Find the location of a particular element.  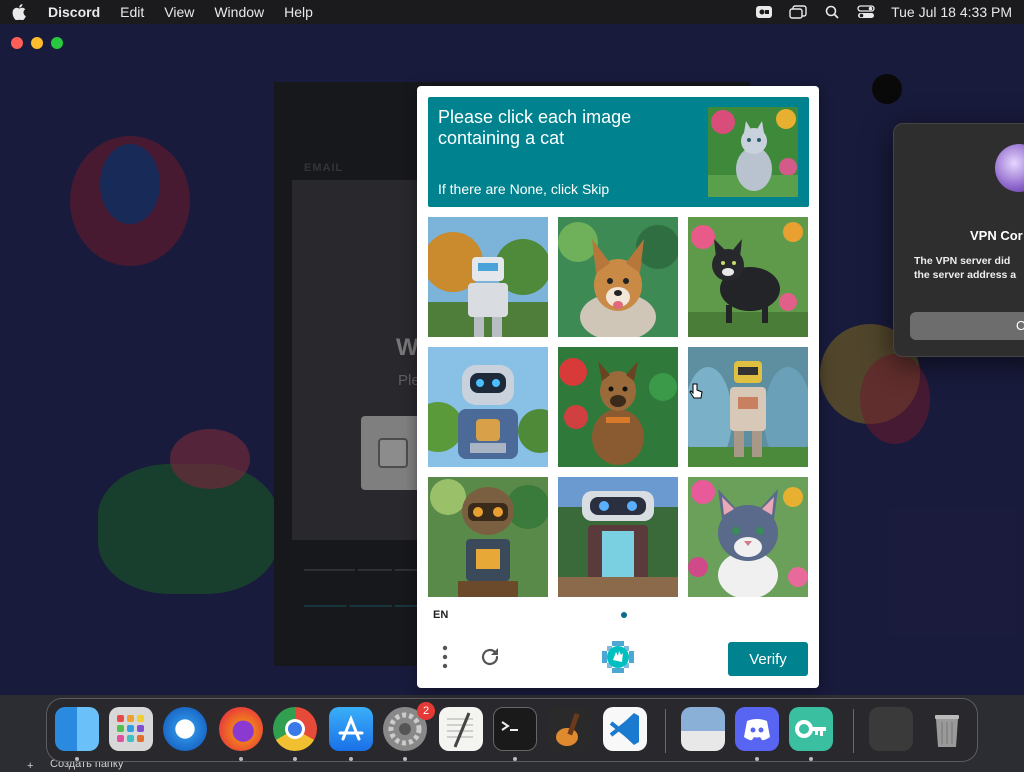

dock-passwords-icon is located at coordinates (811, 729).